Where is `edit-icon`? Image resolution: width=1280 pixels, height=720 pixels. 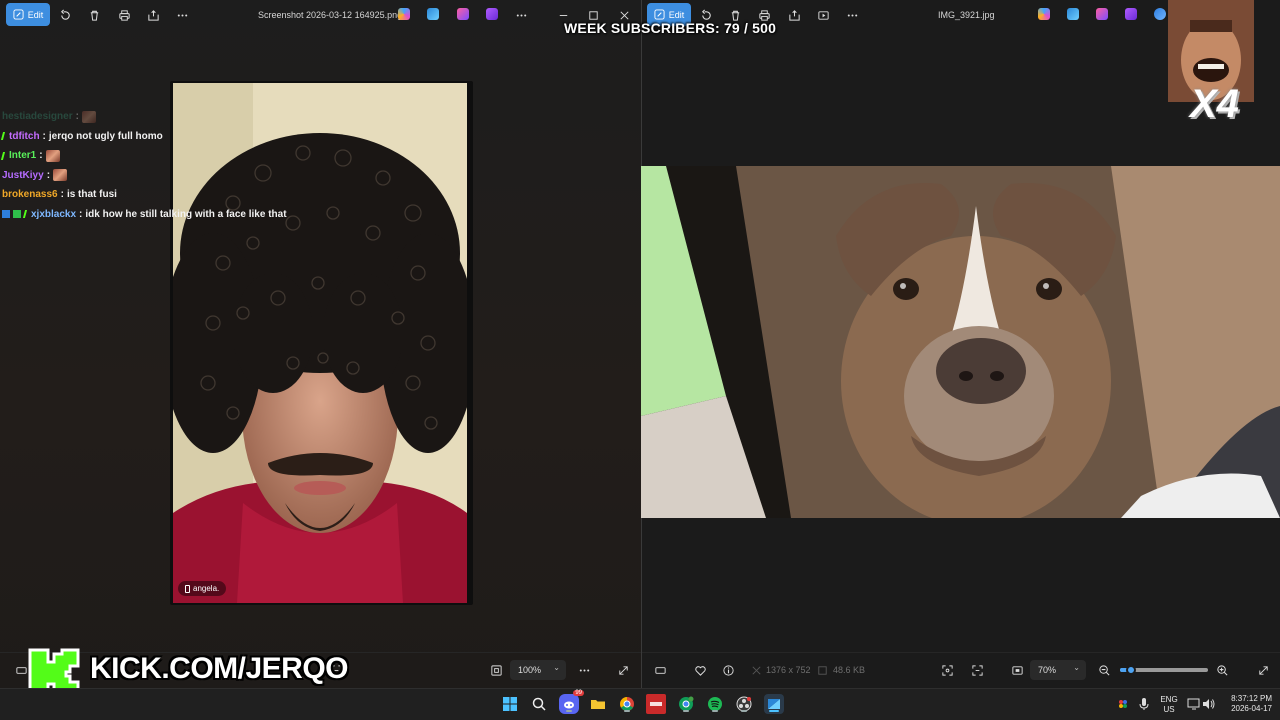
edit-icon is located at coordinates (18, 14).